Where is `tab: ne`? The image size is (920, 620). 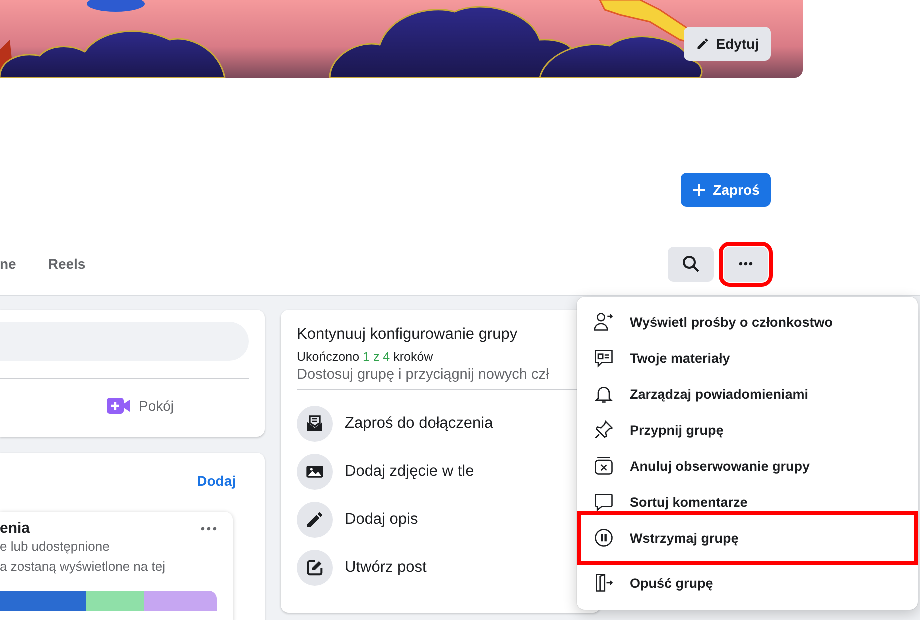 tab: ne is located at coordinates (8, 264).